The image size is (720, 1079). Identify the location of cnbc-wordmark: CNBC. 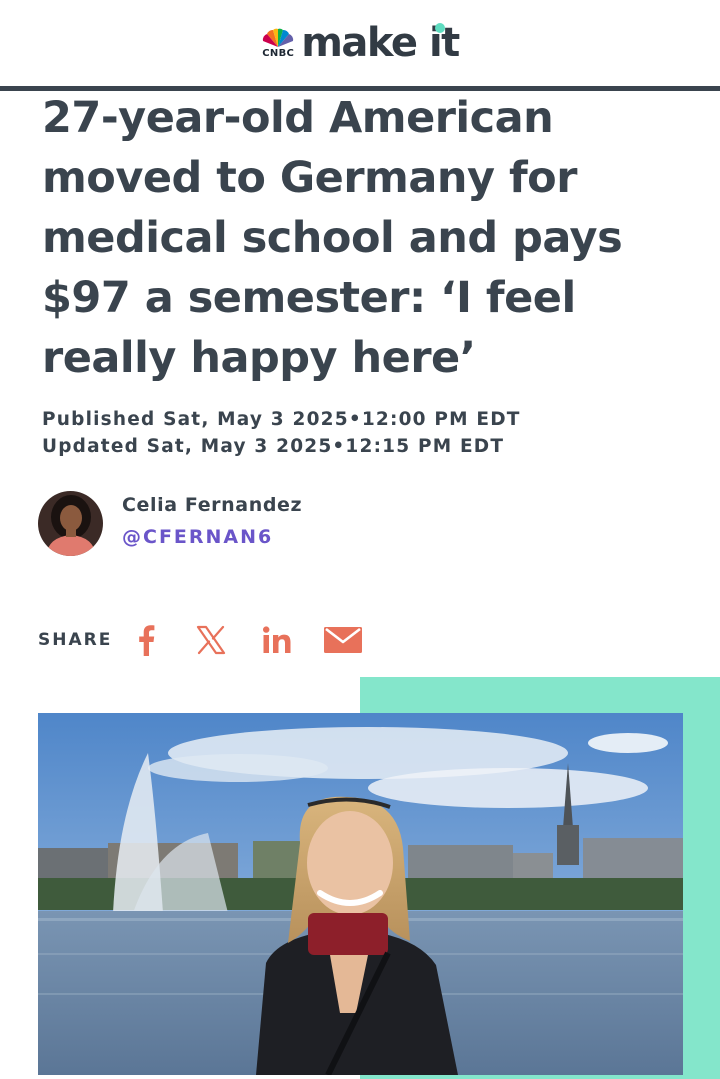
(278, 53).